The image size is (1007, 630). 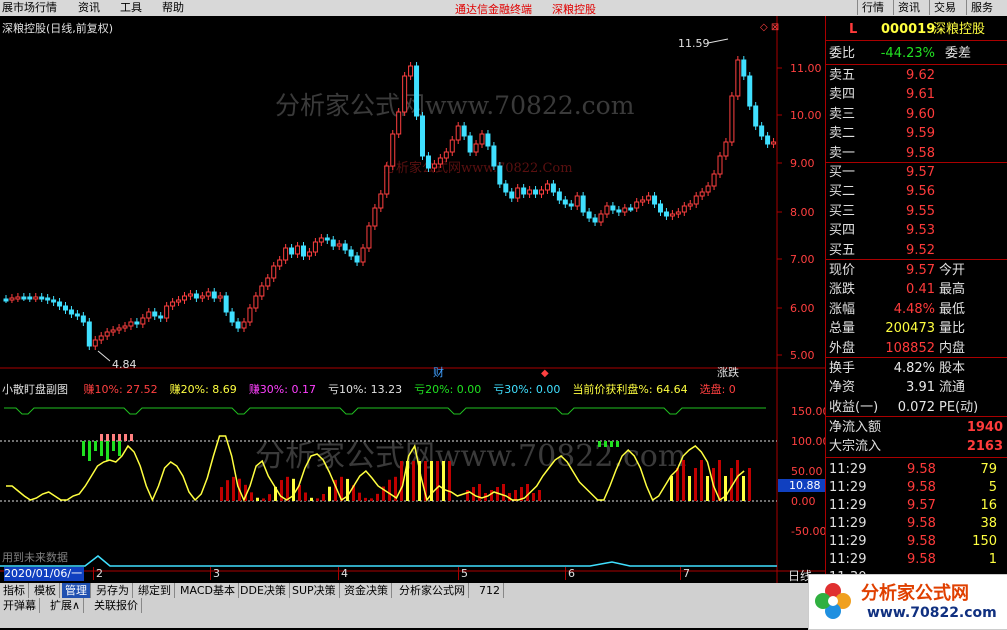 What do you see at coordinates (263, 590) in the screenshot?
I see `tab-6: DDE决策` at bounding box center [263, 590].